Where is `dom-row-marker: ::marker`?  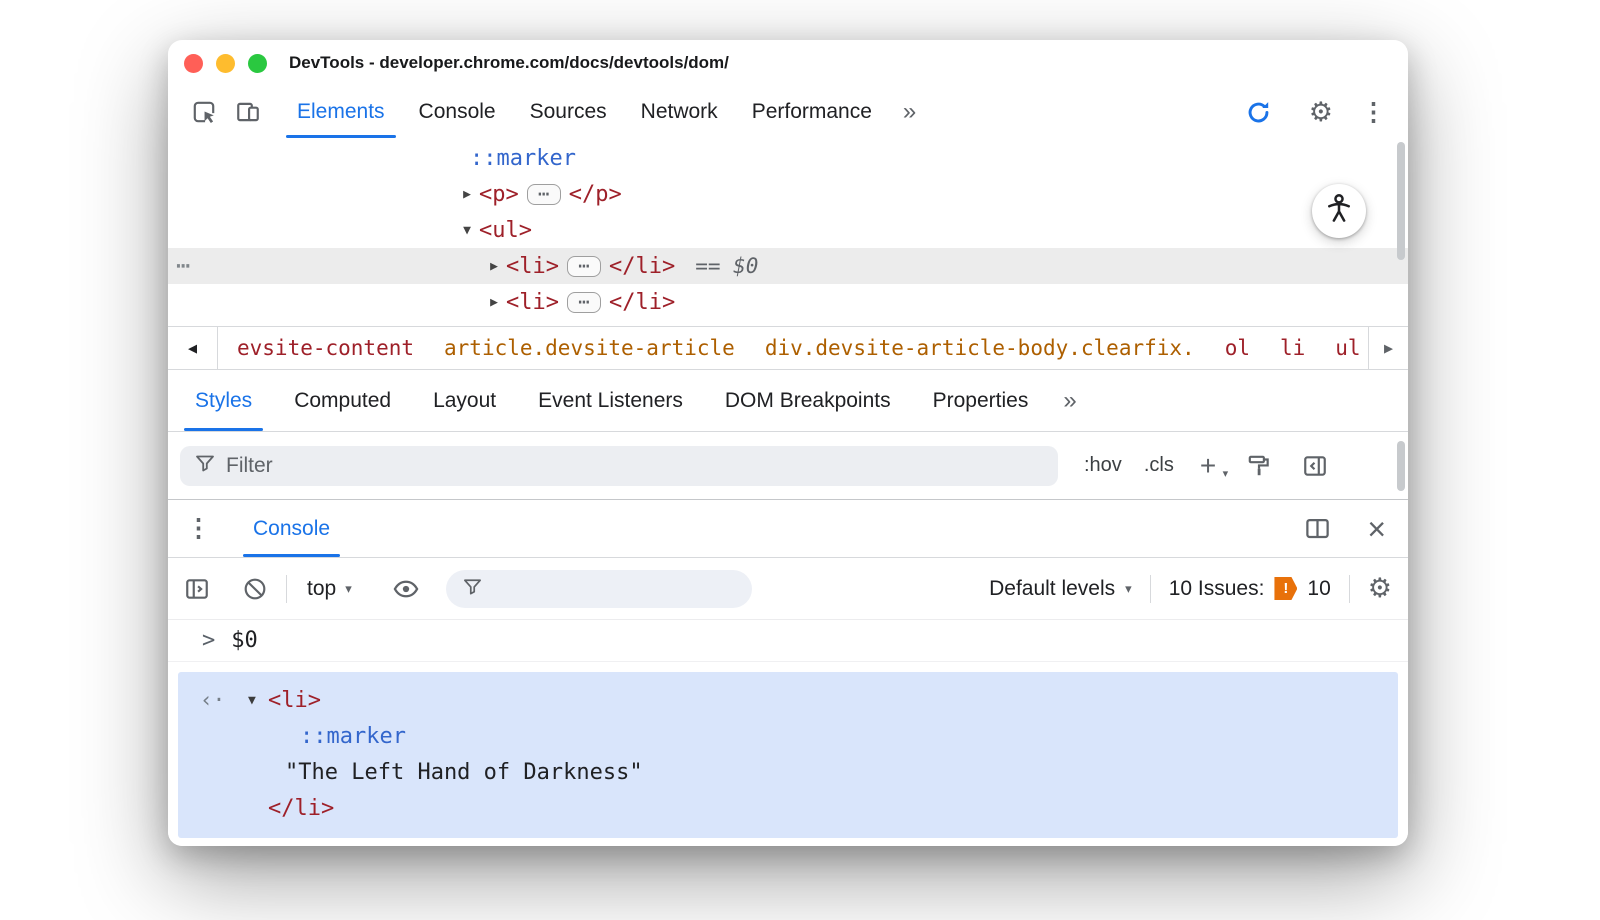 dom-row-marker: ::marker is located at coordinates (788, 158).